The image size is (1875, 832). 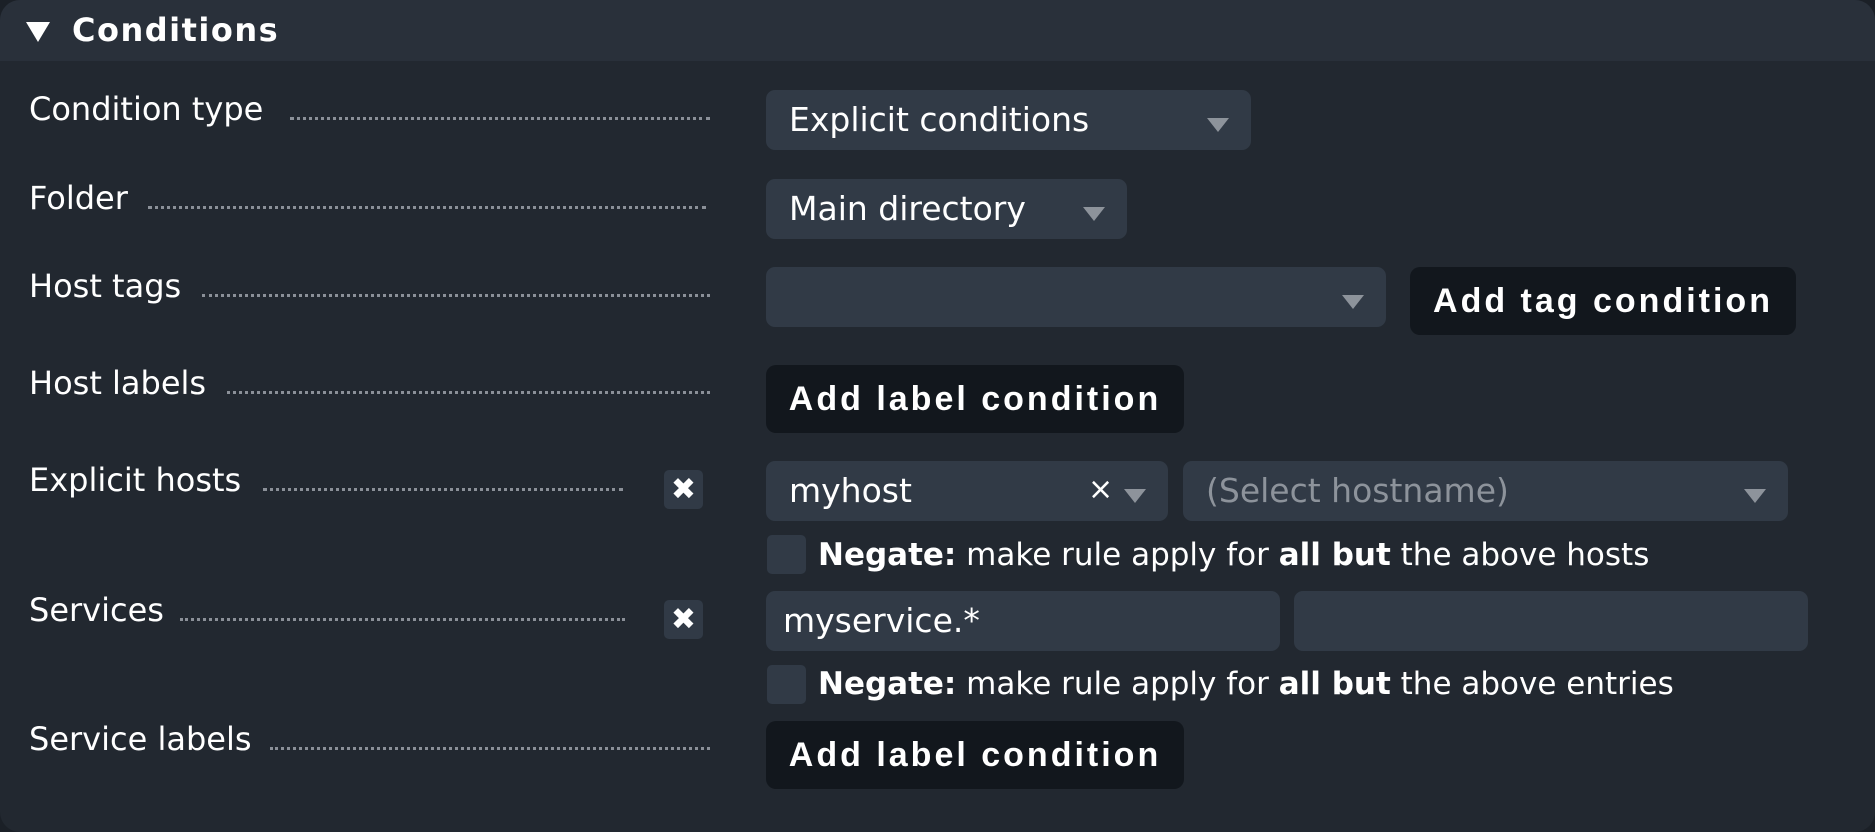 I want to click on hostname-placeholder: (Select hostname), so click(x=1357, y=490).